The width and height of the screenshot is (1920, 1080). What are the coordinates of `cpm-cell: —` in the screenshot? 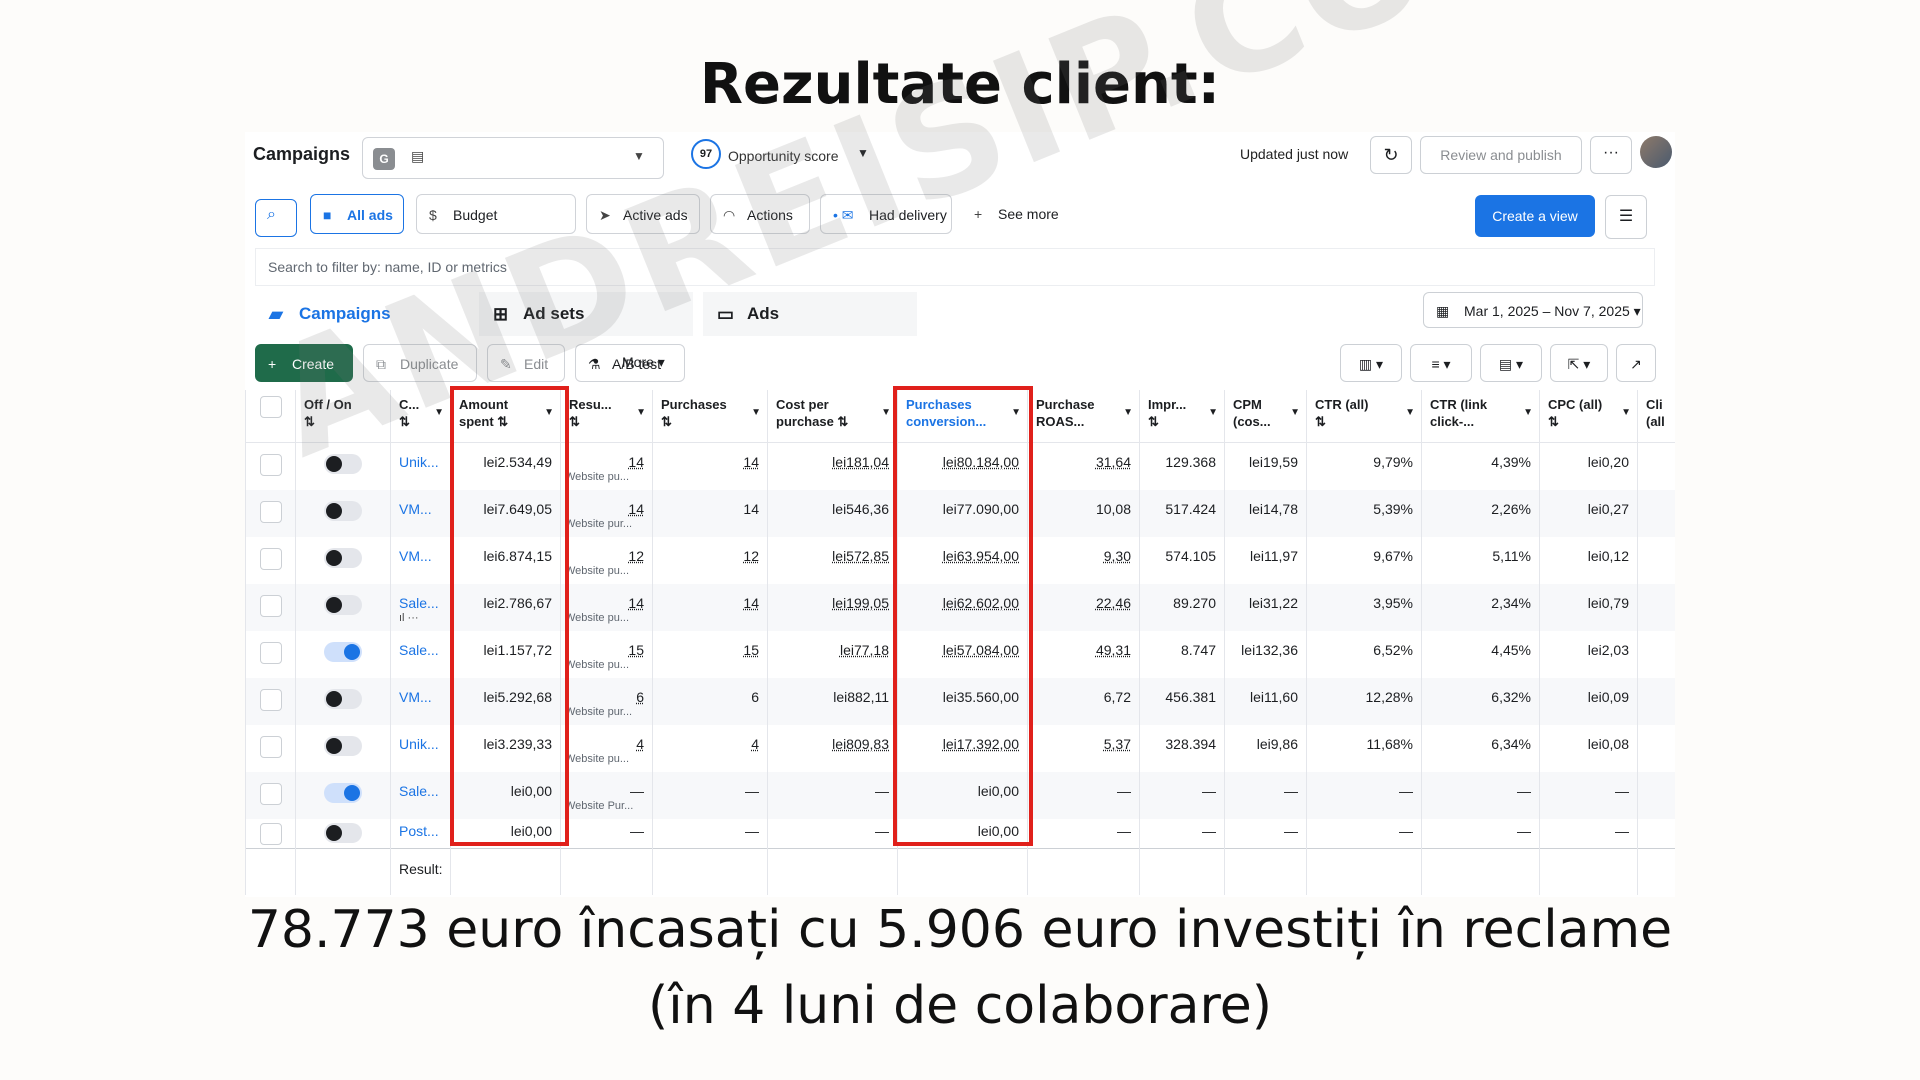 It's located at (1265, 833).